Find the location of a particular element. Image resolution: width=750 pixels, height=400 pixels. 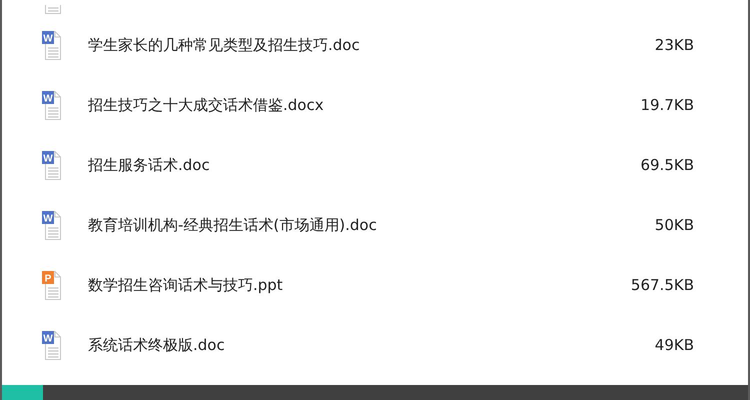

file-size: 567.5KB is located at coordinates (662, 285).